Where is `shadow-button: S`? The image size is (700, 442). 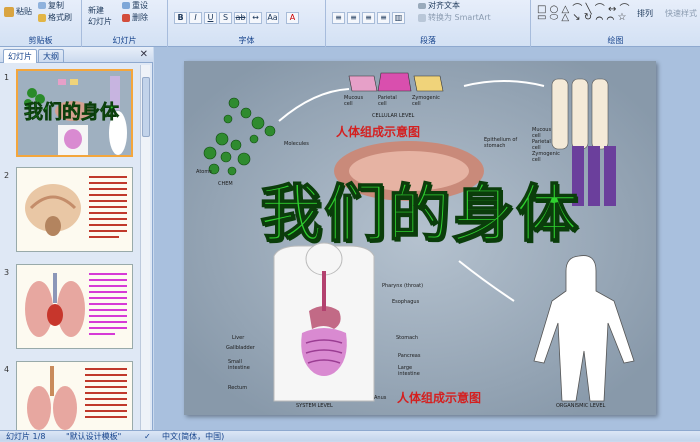 shadow-button: S is located at coordinates (225, 18).